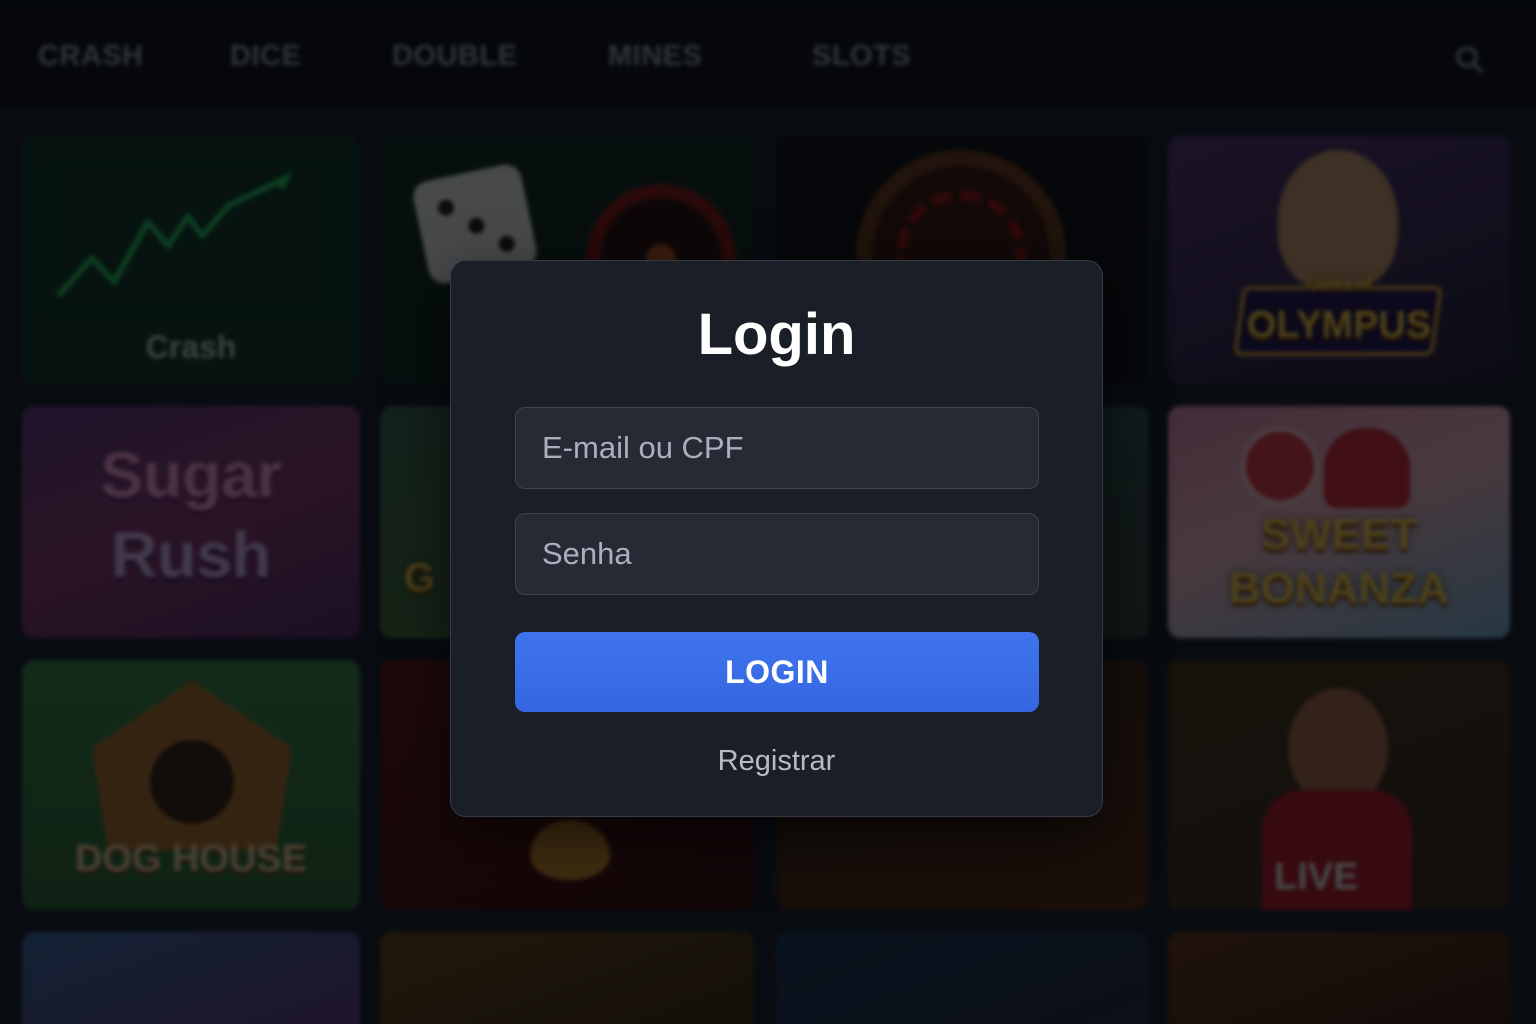 This screenshot has width=1536, height=1024. Describe the element at coordinates (777, 448) in the screenshot. I see `email-input` at that location.